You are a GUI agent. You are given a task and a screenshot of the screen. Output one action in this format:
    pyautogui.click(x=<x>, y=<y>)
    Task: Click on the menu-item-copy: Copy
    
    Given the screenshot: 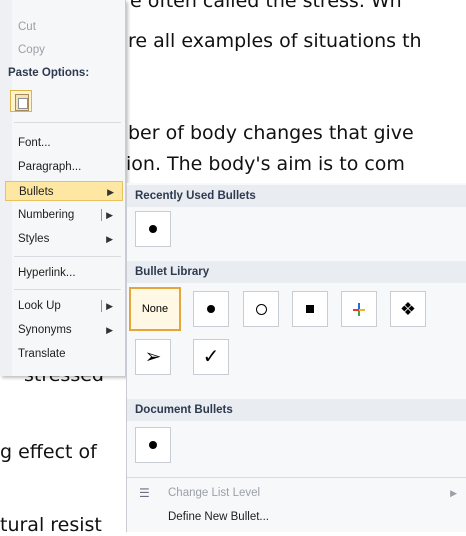 What is the action you would take?
    pyautogui.click(x=69, y=50)
    